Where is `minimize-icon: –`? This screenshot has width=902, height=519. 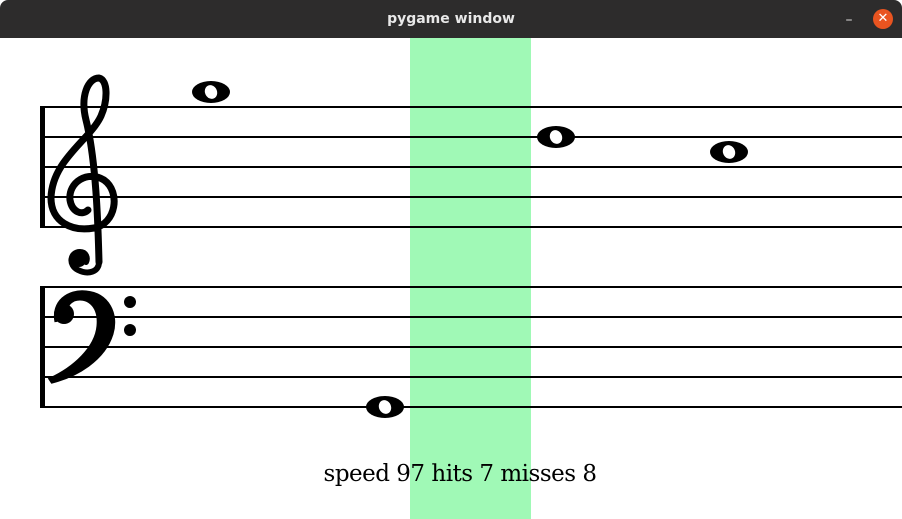
minimize-icon: – is located at coordinates (849, 20).